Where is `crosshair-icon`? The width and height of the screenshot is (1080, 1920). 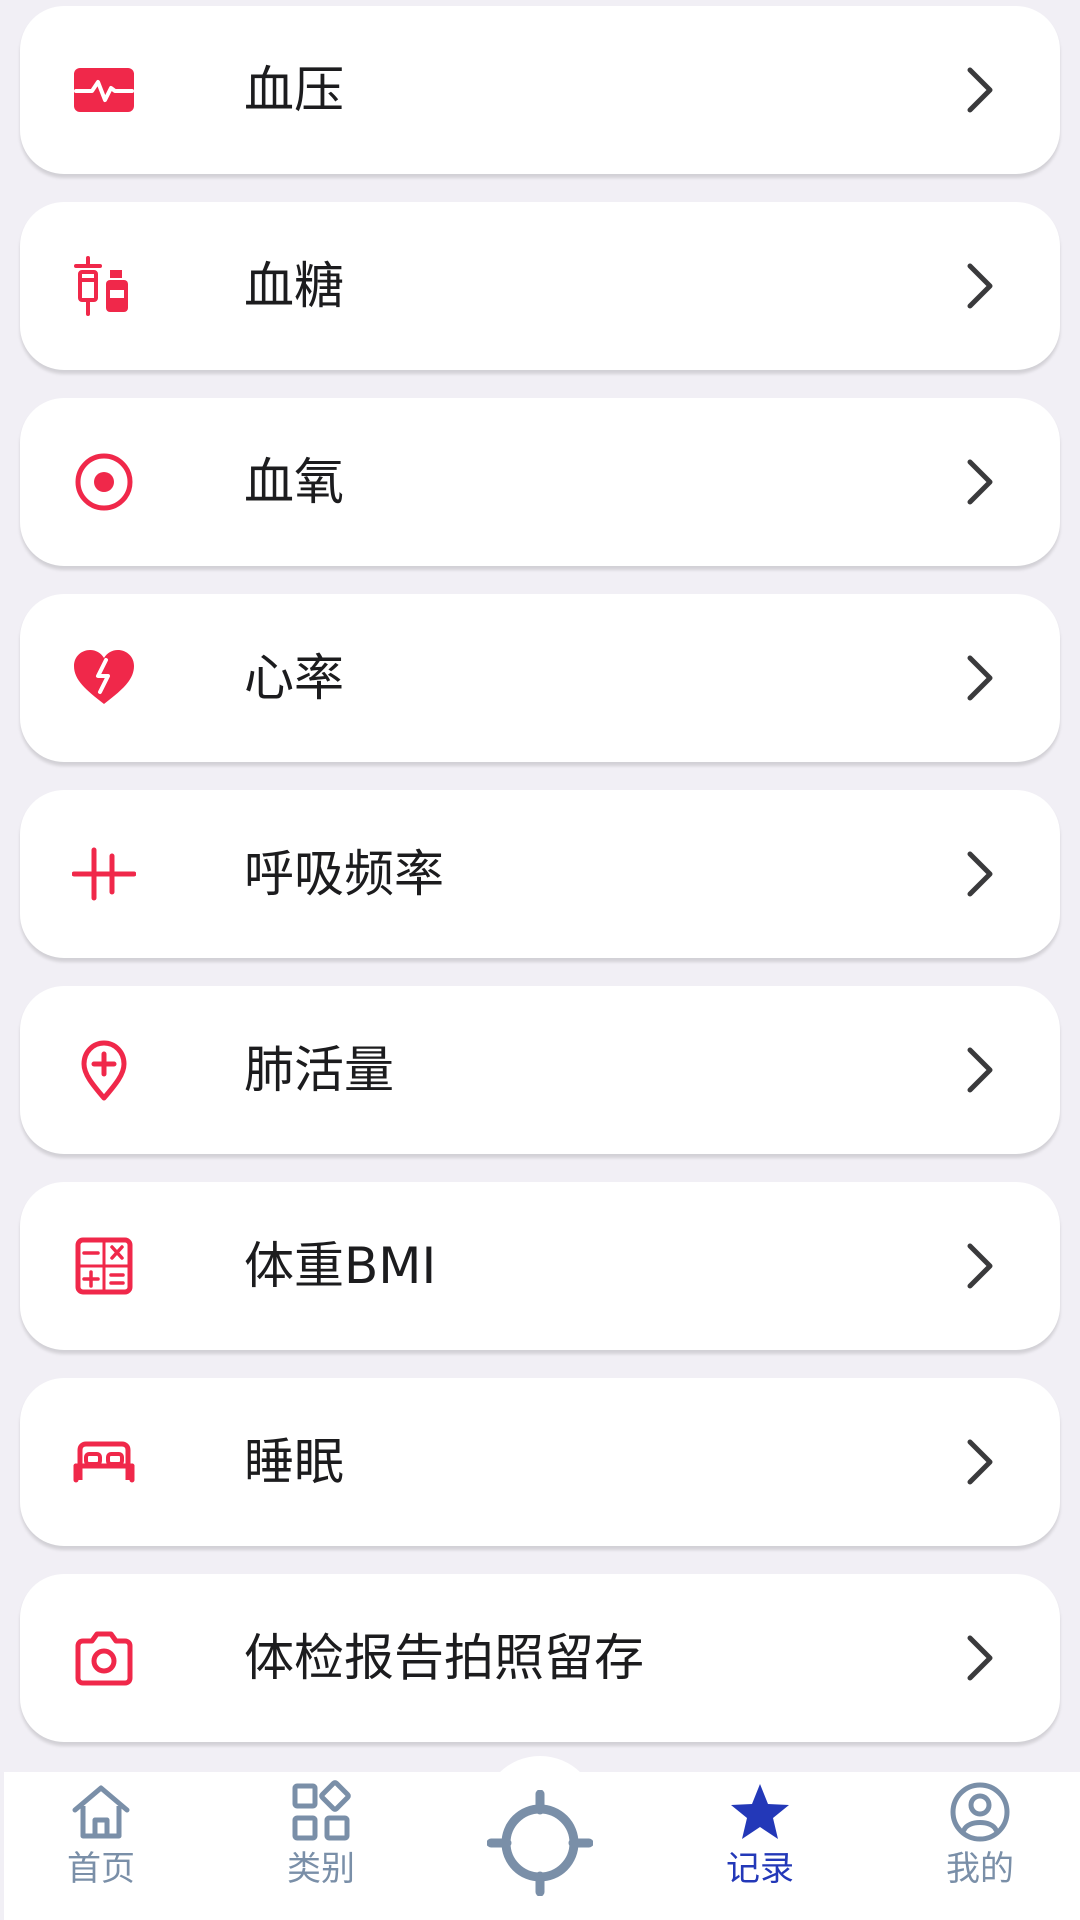 crosshair-icon is located at coordinates (540, 1843).